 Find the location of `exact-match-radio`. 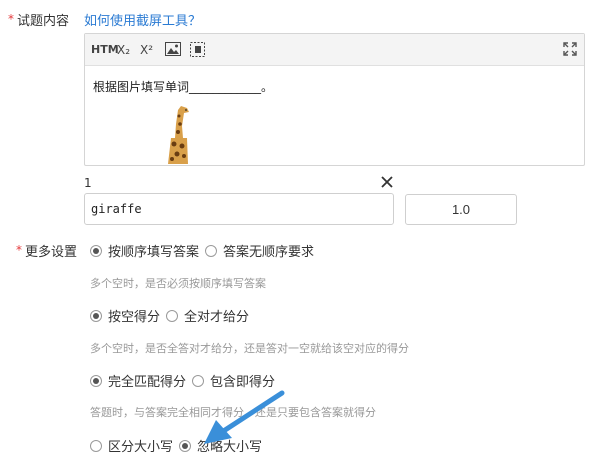

exact-match-radio is located at coordinates (96, 380).